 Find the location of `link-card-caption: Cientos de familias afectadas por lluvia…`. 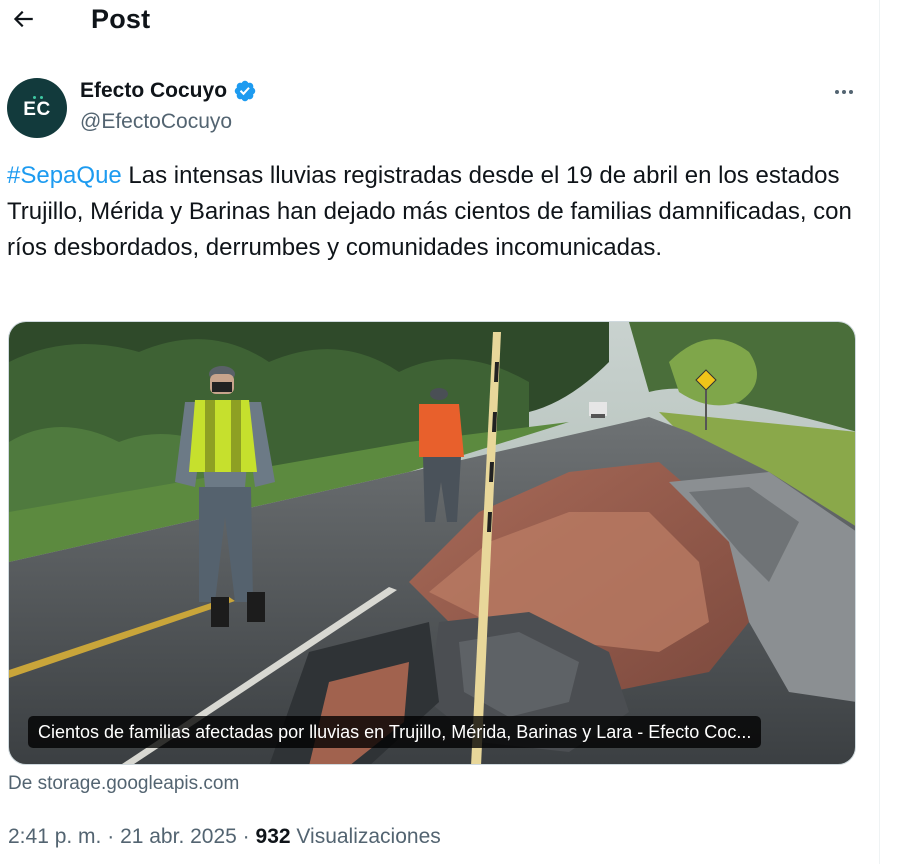

link-card-caption: Cientos de familias afectadas por lluvia… is located at coordinates (395, 732).